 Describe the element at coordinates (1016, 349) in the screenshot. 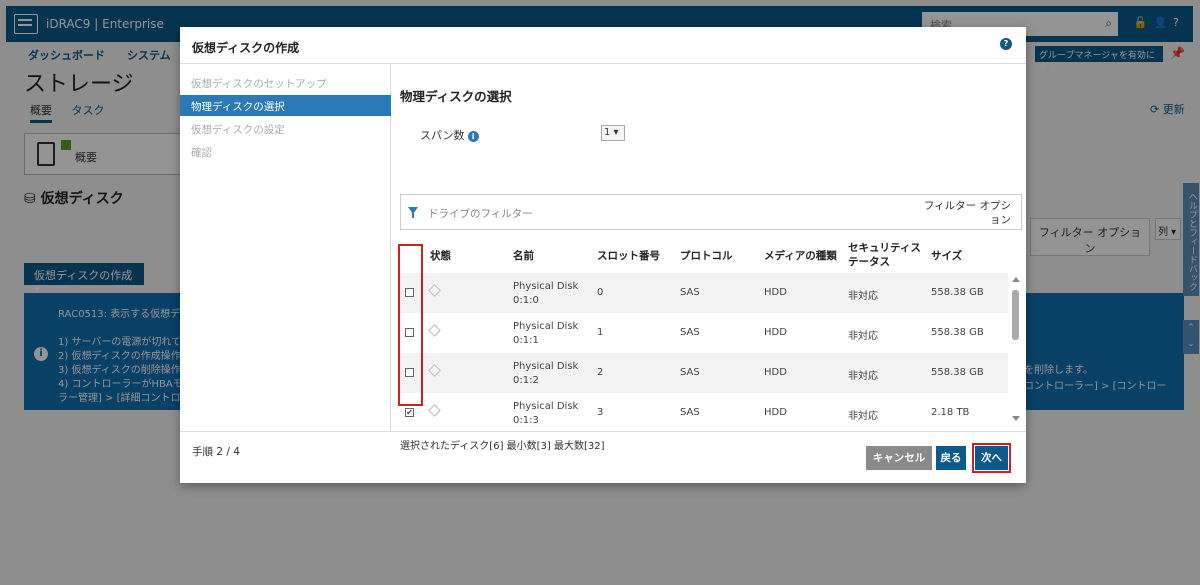

I see `table-scrollbar` at that location.